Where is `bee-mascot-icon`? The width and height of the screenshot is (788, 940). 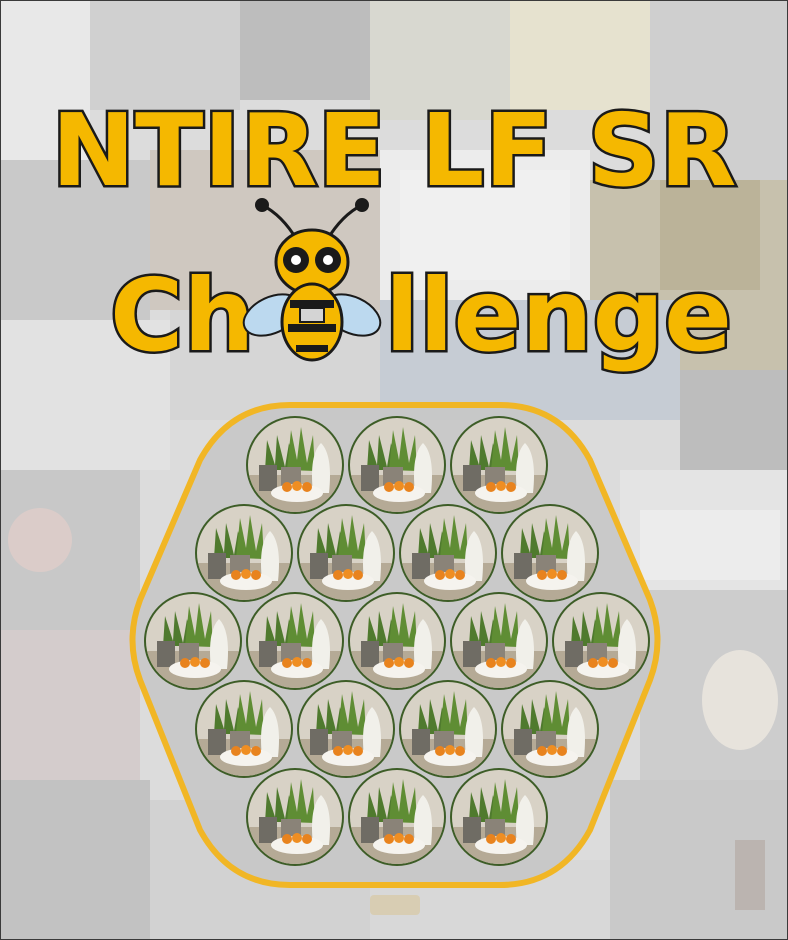 bee-mascot-icon is located at coordinates (312, 280).